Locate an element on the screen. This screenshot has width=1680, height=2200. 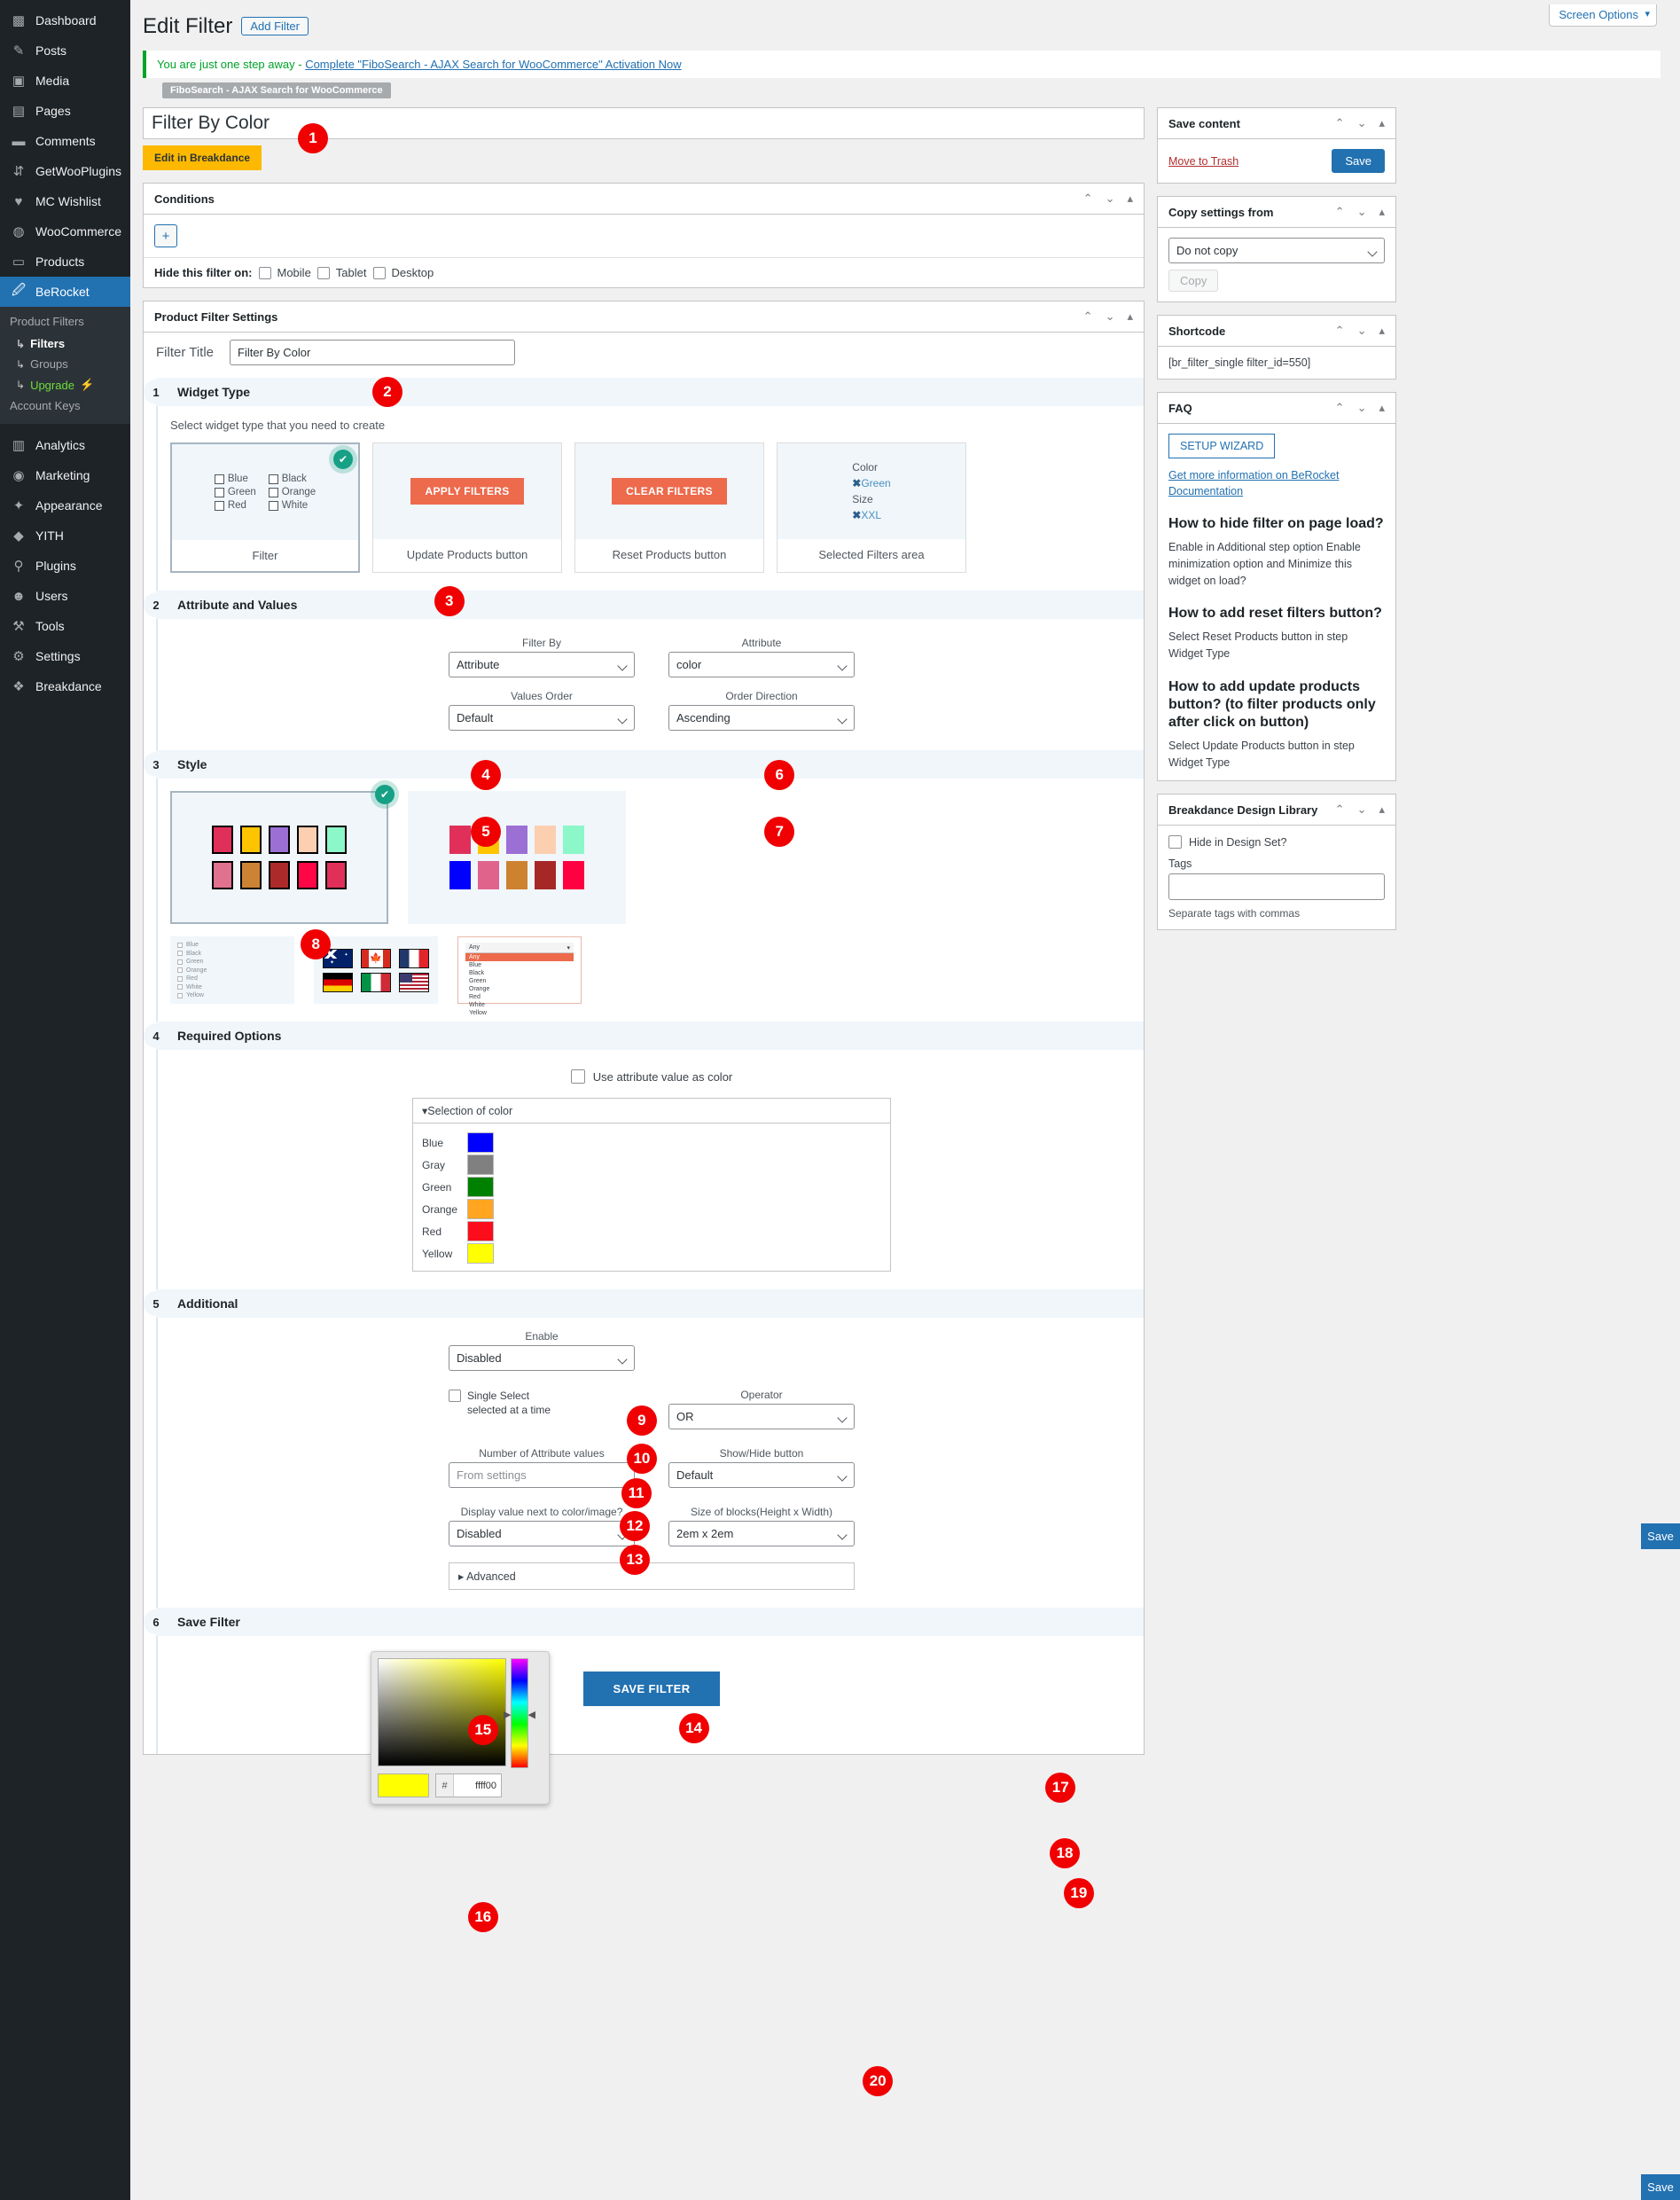
style-list-item: Orange is located at coordinates (232, 970).